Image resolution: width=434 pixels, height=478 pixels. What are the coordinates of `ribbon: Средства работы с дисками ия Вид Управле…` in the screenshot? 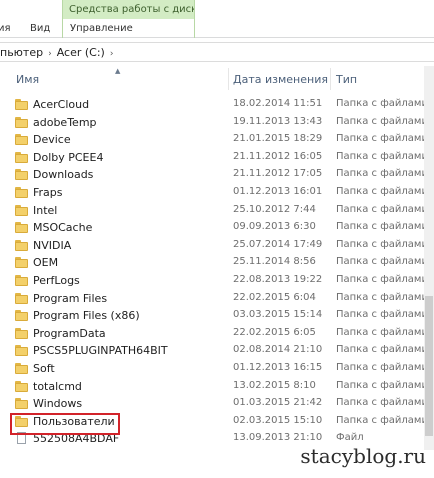 It's located at (217, 19).